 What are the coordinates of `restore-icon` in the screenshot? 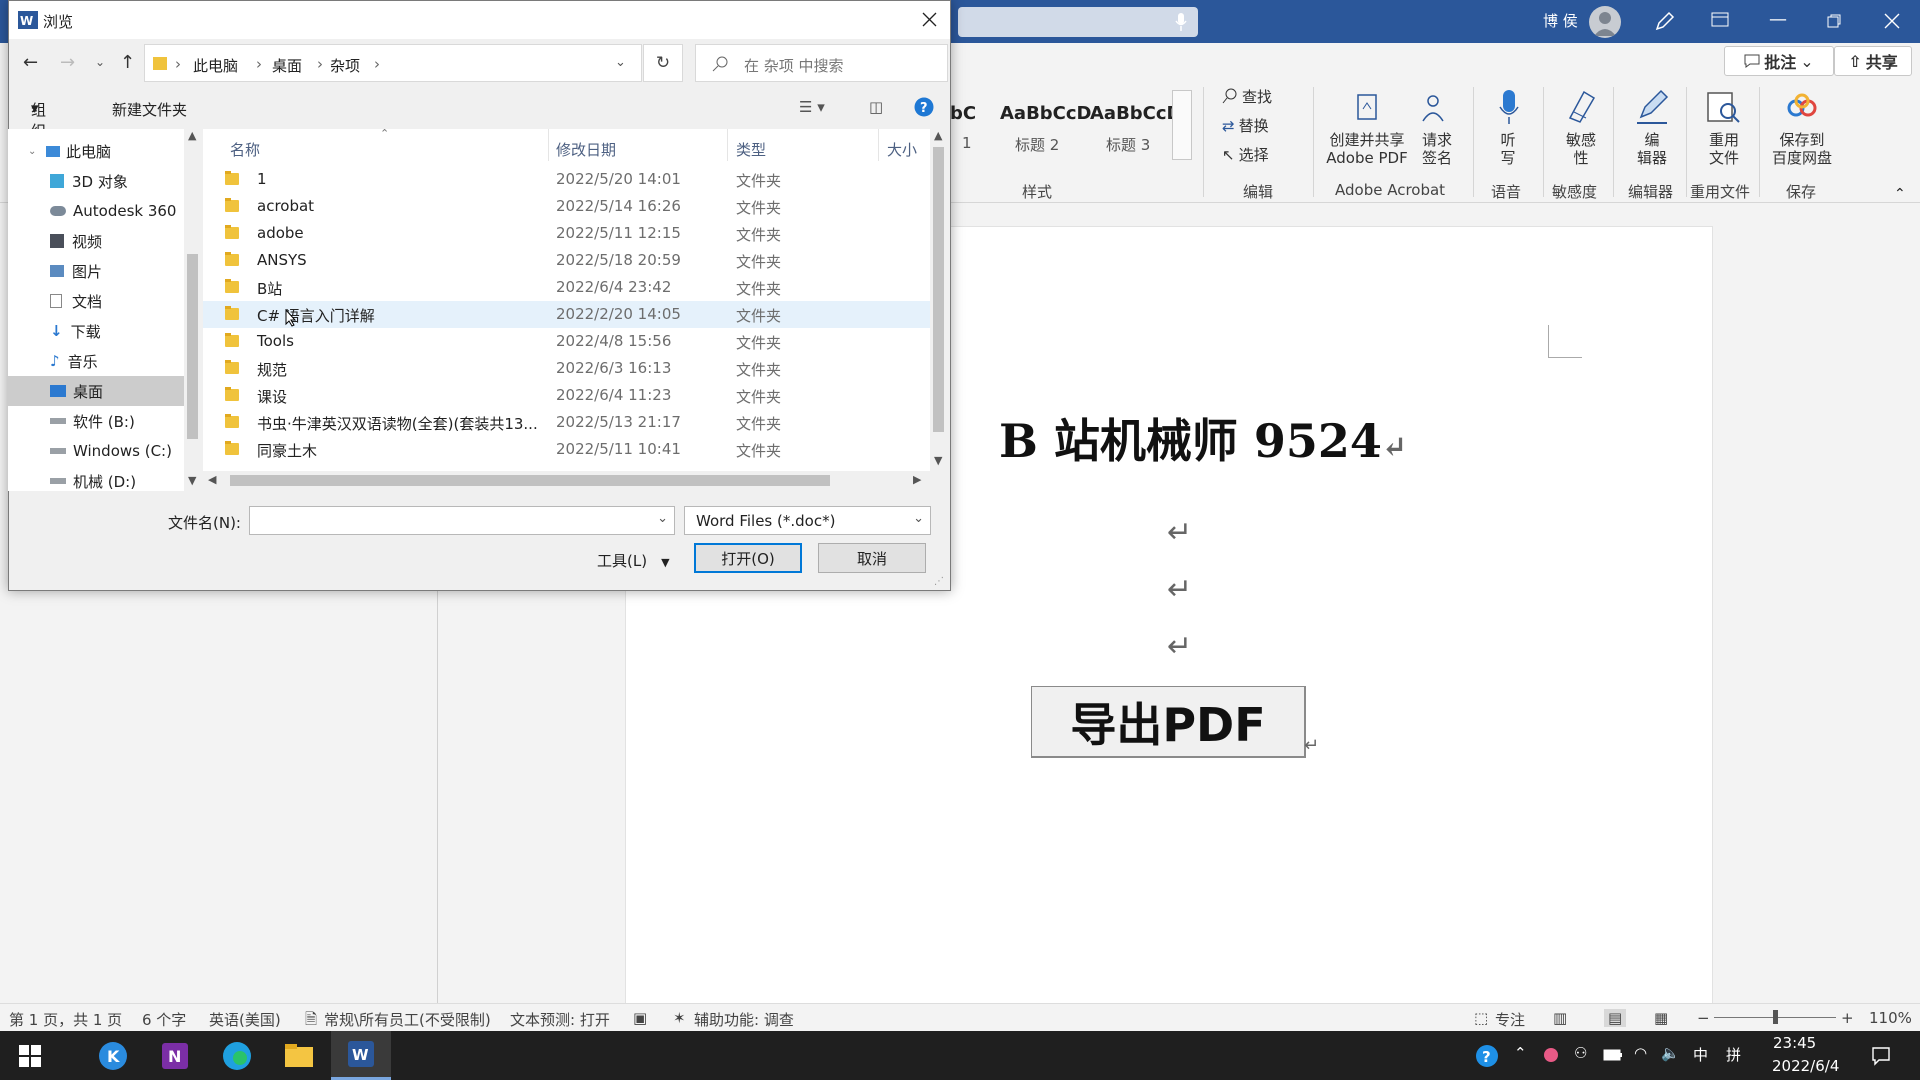 It's located at (1834, 21).